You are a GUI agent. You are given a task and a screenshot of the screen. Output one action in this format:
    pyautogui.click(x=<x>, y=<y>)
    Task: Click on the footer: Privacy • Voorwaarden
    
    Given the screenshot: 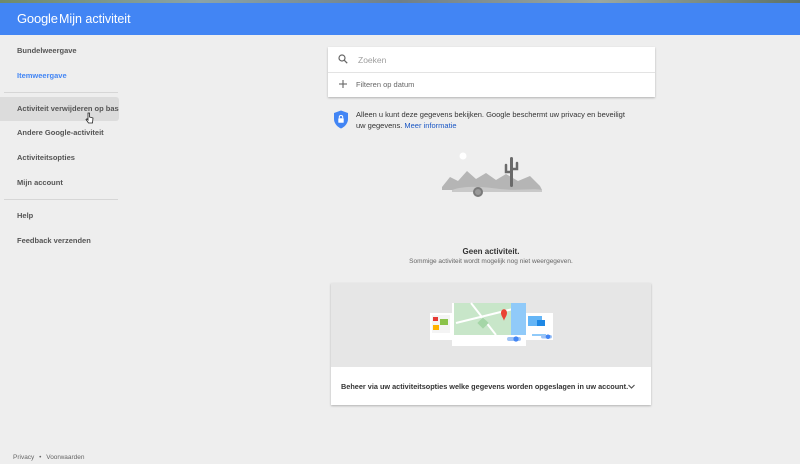 What is the action you would take?
    pyautogui.click(x=49, y=457)
    